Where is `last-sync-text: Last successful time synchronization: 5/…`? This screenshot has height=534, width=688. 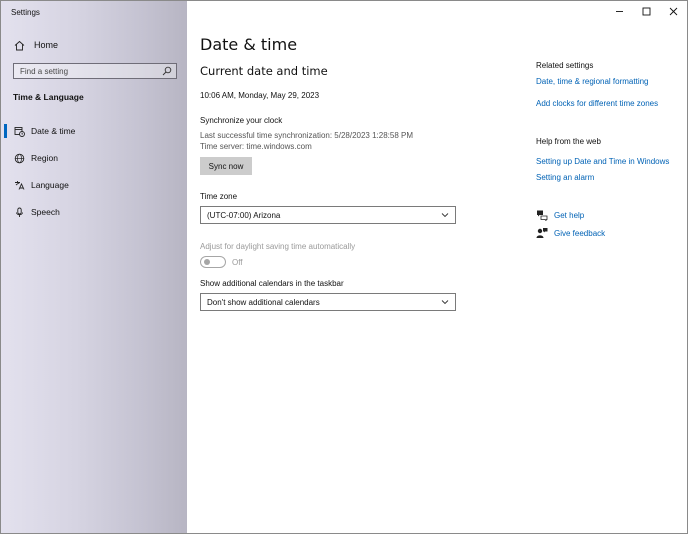
last-sync-text: Last successful time synchronization: 5/… is located at coordinates (307, 135).